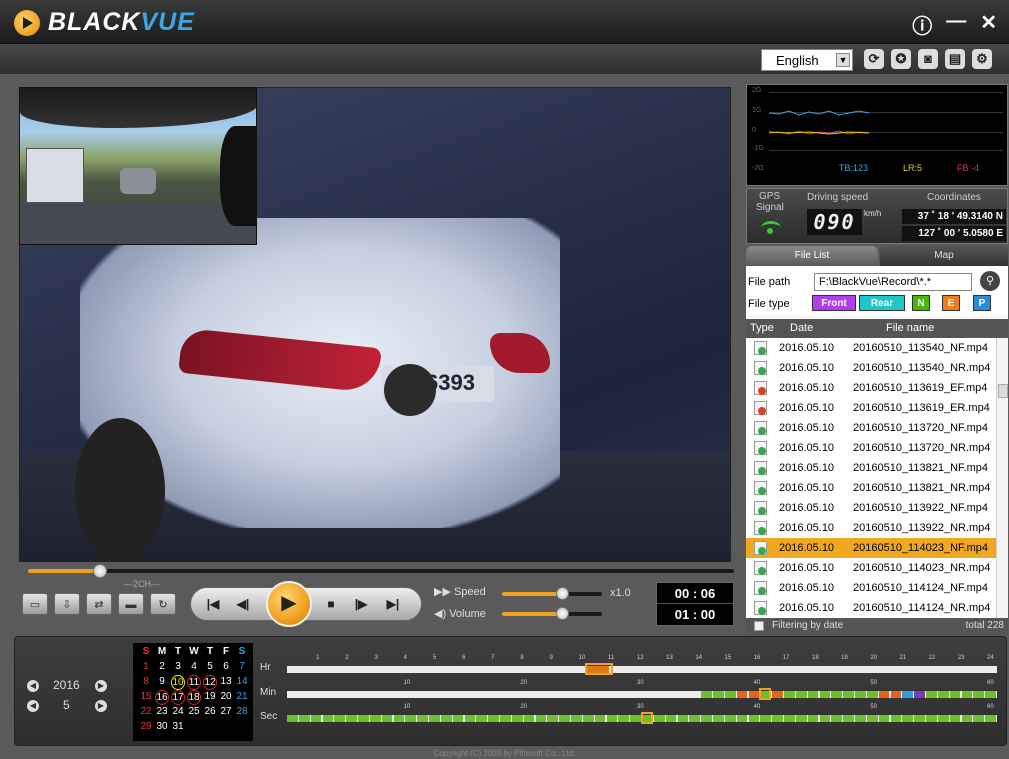 This screenshot has width=1009, height=759. I want to click on tab-file-list: File List, so click(812, 256).